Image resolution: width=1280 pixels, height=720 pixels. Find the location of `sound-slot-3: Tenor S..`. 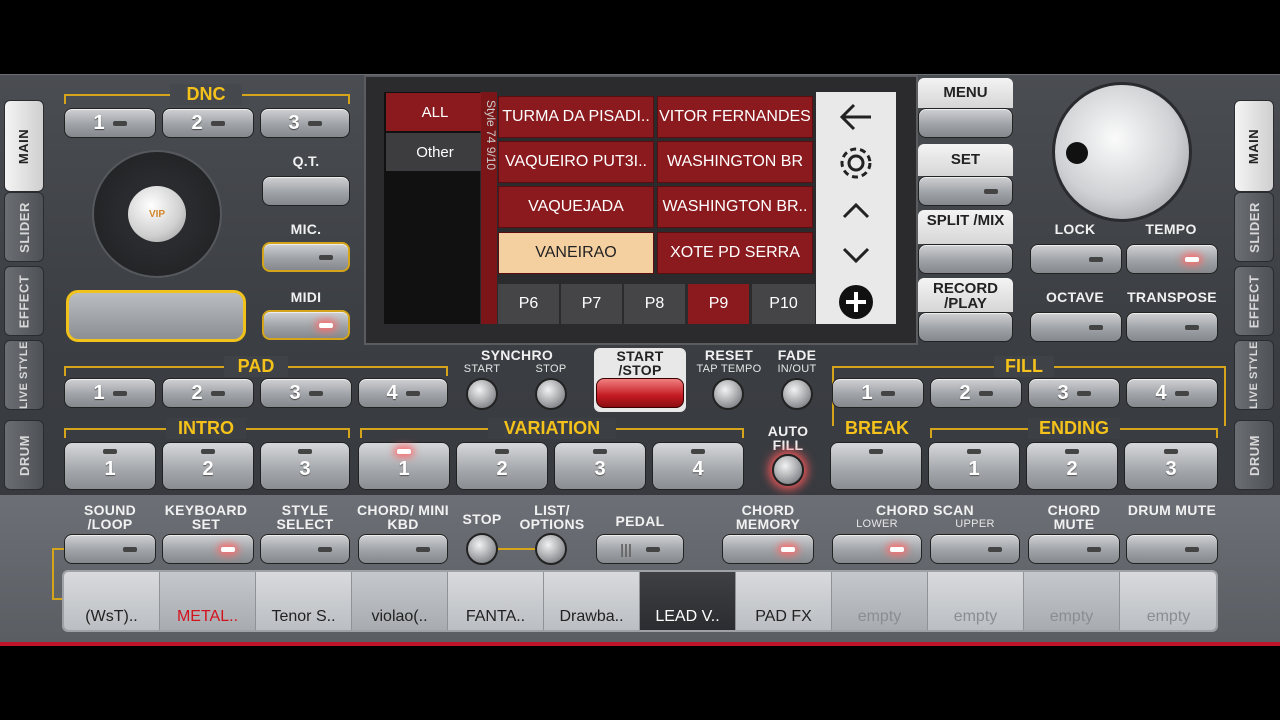

sound-slot-3: Tenor S.. is located at coordinates (304, 601).